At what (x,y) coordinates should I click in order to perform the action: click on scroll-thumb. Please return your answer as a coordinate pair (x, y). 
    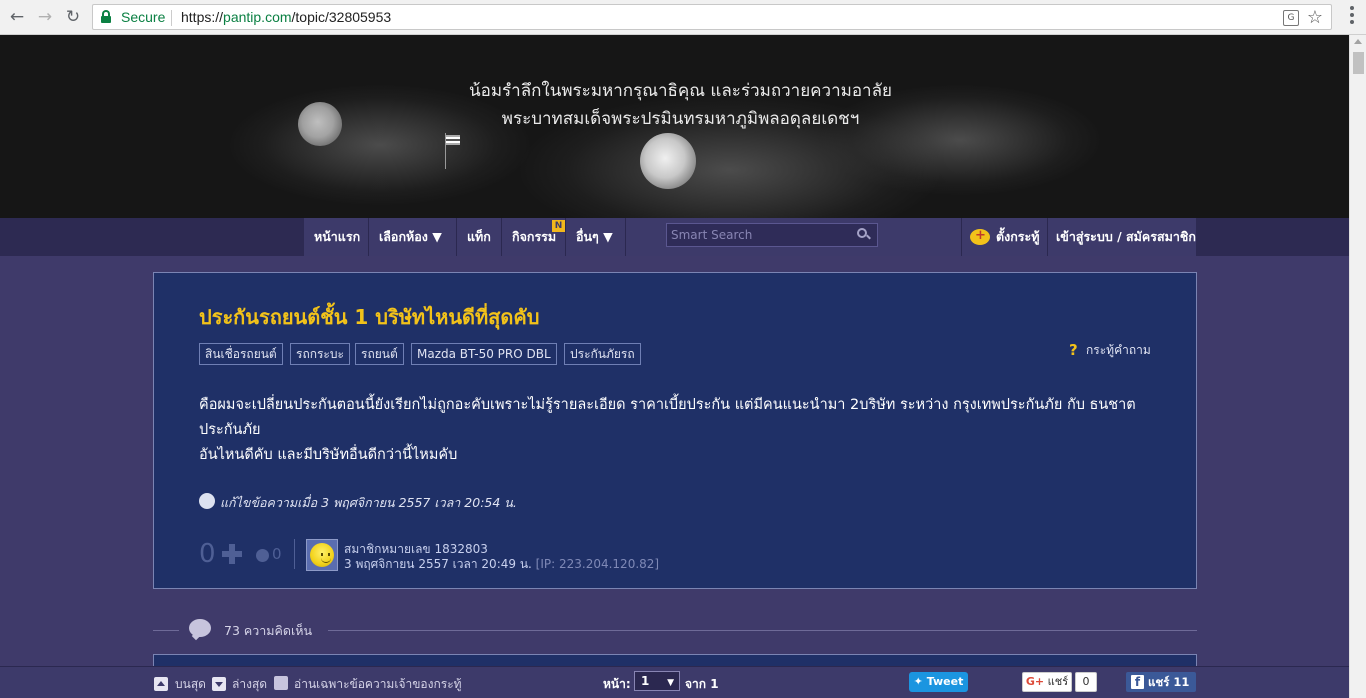
    Looking at the image, I should click on (1358, 63).